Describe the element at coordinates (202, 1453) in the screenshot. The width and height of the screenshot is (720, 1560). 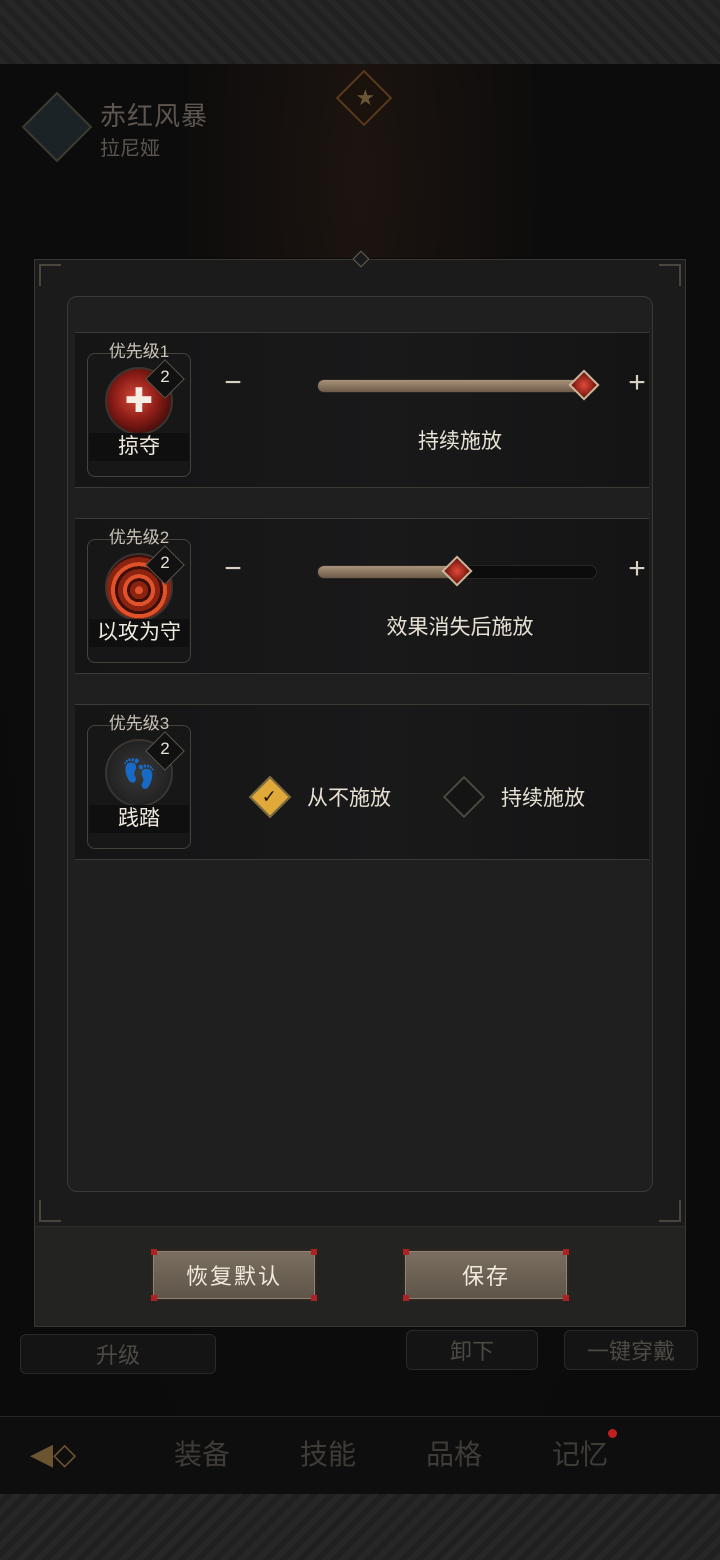
I see `tab-equipment: 装备` at that location.